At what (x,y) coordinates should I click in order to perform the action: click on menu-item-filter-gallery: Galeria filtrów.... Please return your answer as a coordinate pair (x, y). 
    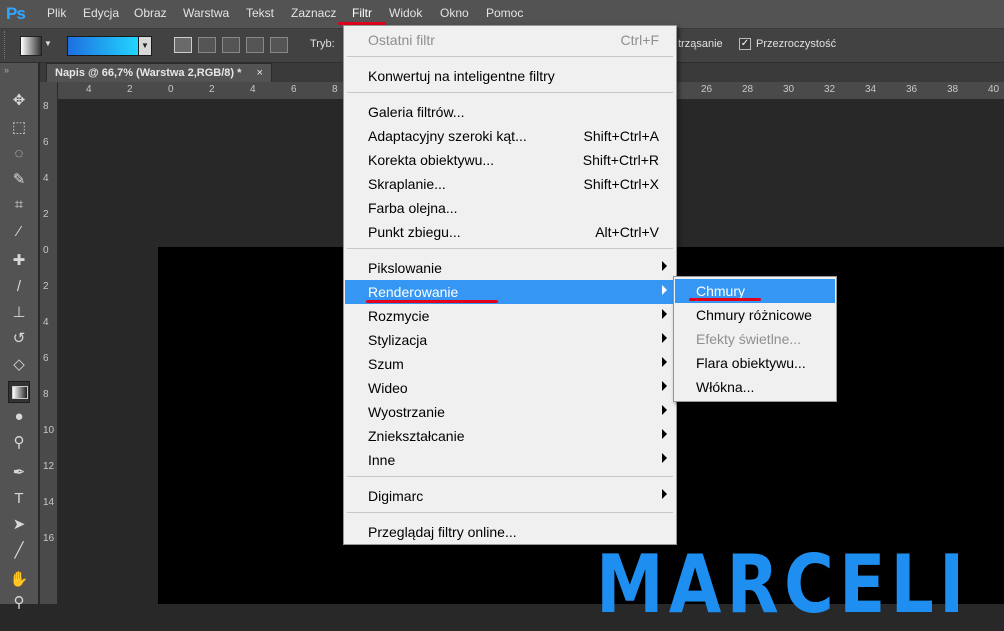
    Looking at the image, I should click on (510, 112).